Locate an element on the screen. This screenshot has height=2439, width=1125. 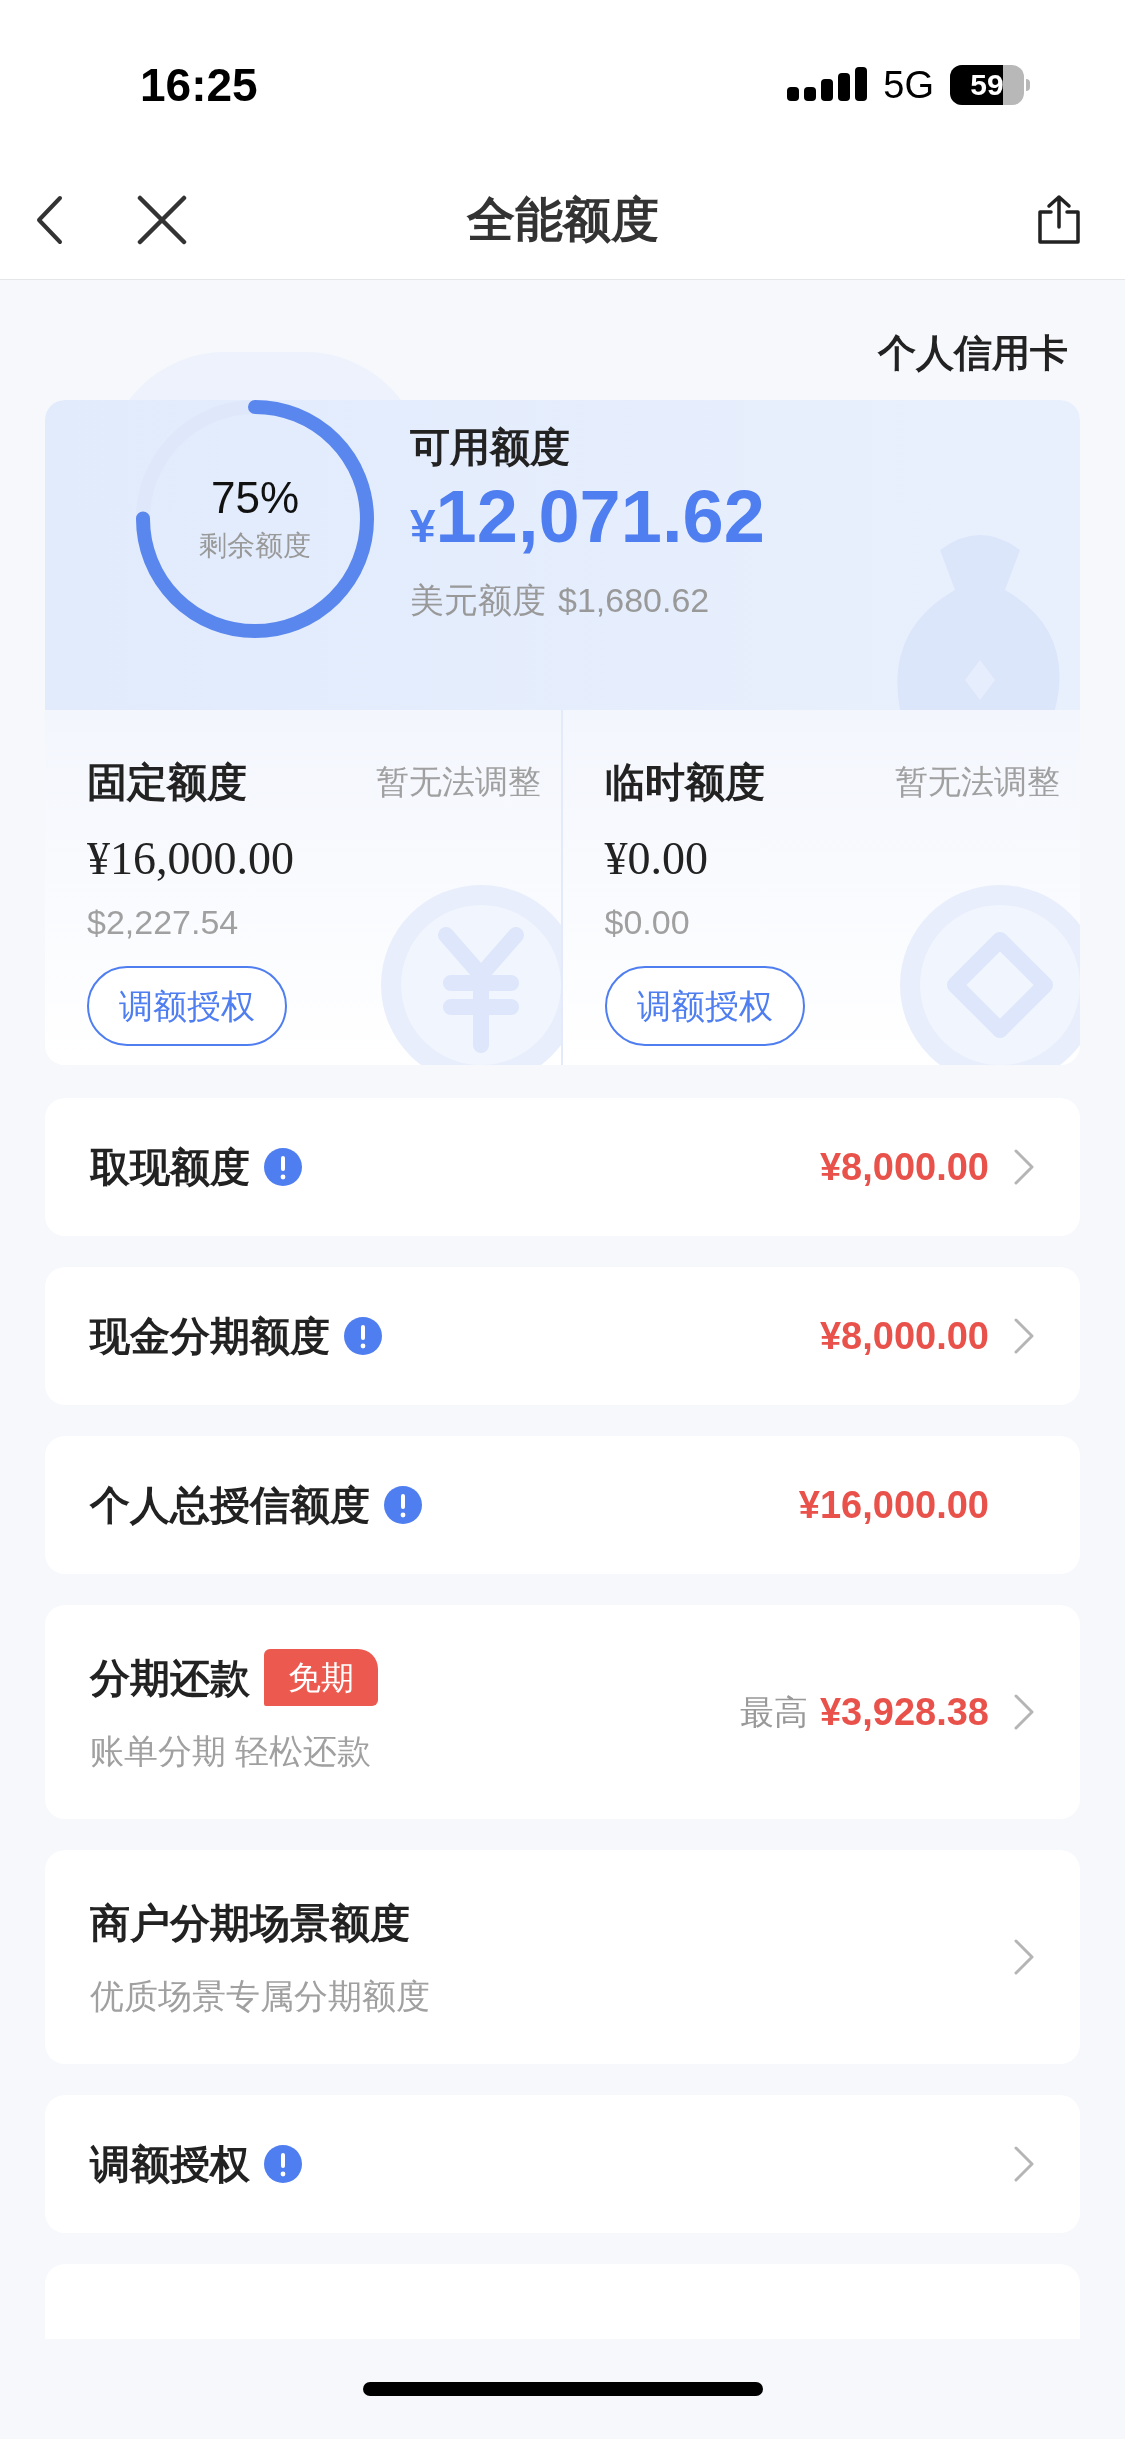
list-row: 分期还款 免期 账单分期 轻松还款 最高 ¥3,928.38 is located at coordinates (562, 1712).